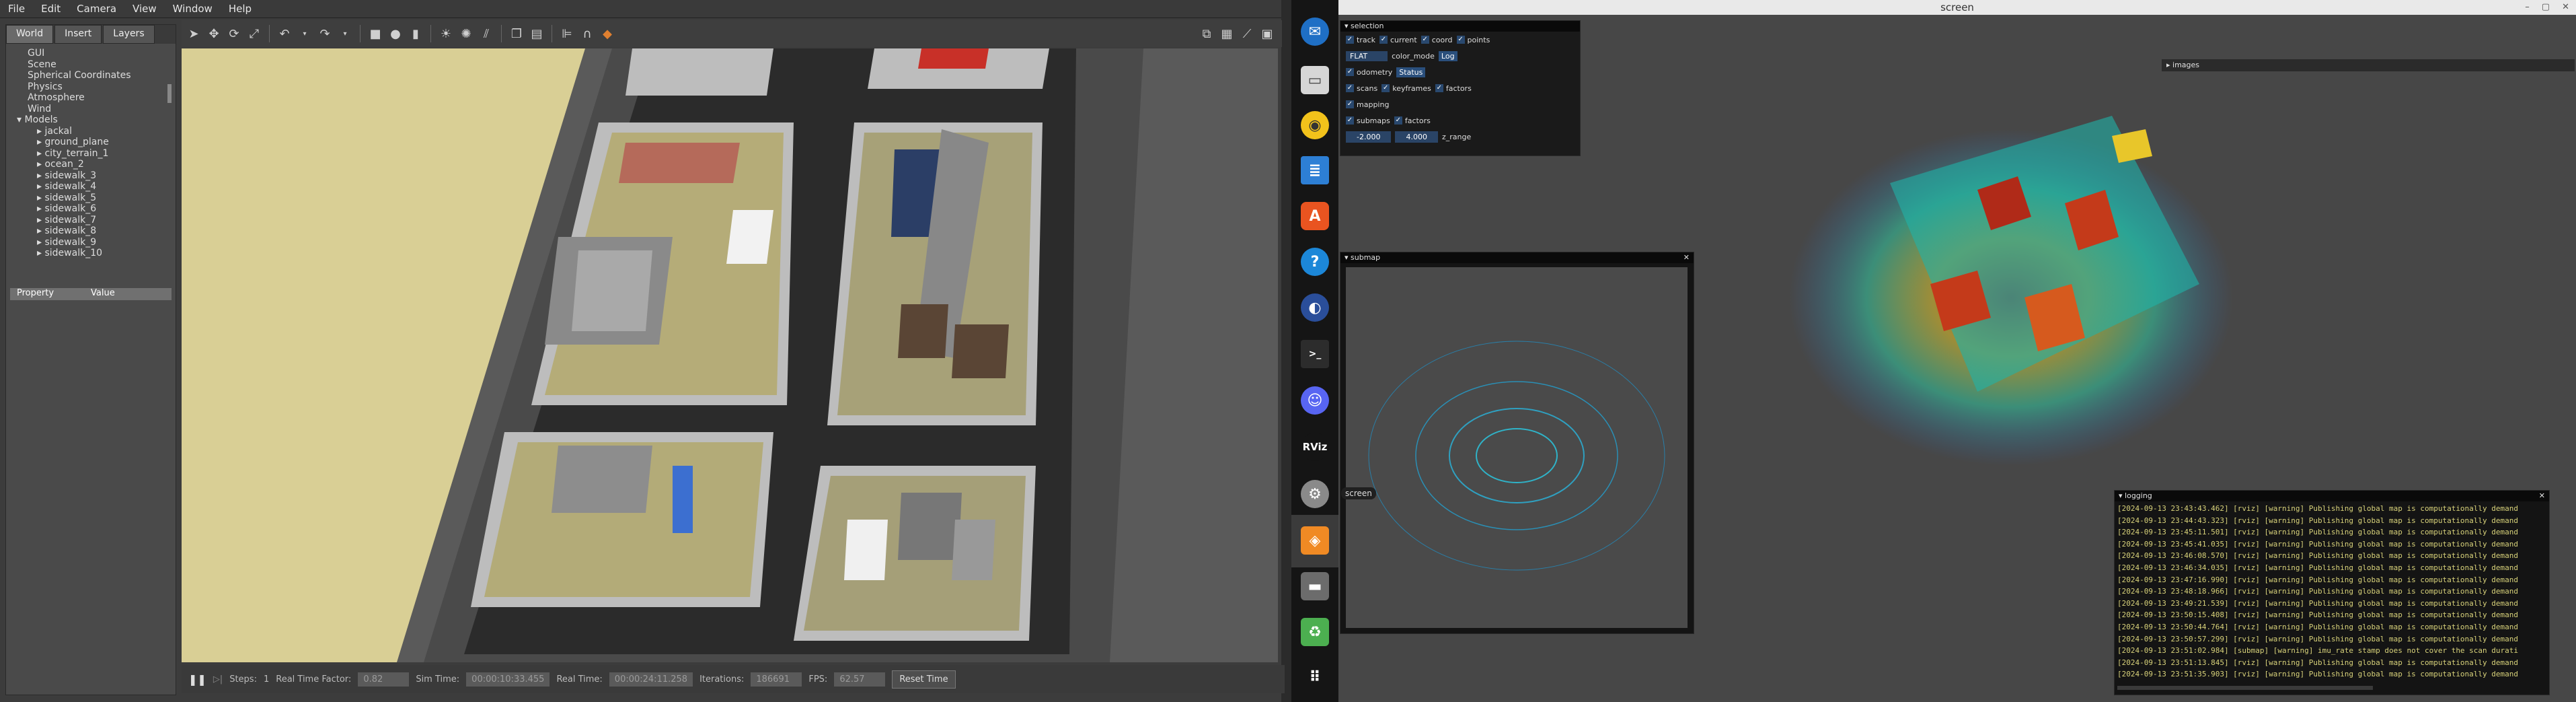  What do you see at coordinates (1315, 447) in the screenshot?
I see `rviz-icon: RViz` at bounding box center [1315, 447].